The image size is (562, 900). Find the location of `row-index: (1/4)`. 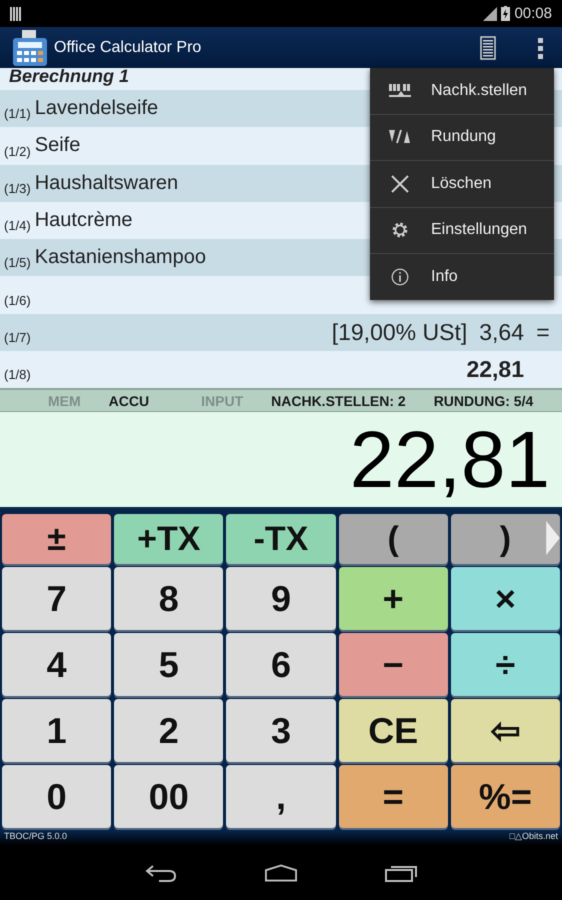

row-index: (1/4) is located at coordinates (17, 227).